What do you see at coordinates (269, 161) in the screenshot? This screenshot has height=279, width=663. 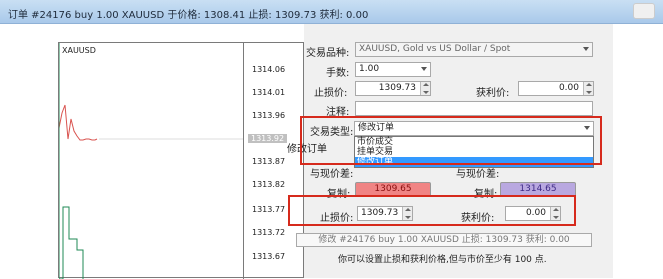 I see `price-tick: 1313.87` at bounding box center [269, 161].